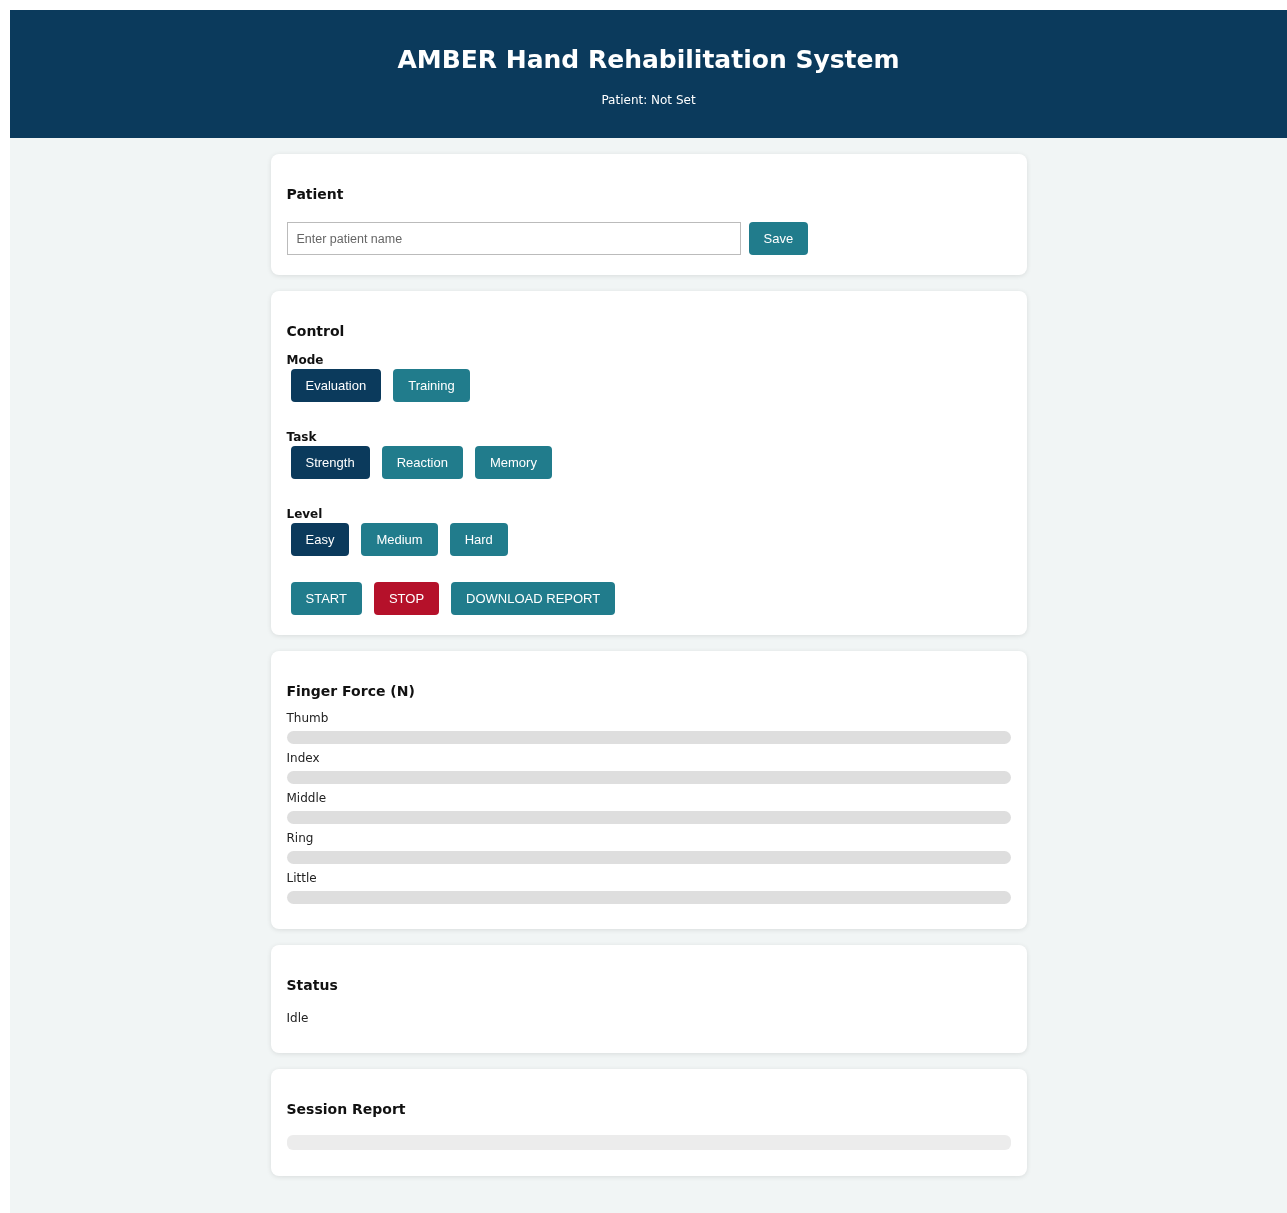 The width and height of the screenshot is (1287, 1213). I want to click on finger-label: Middle, so click(307, 798).